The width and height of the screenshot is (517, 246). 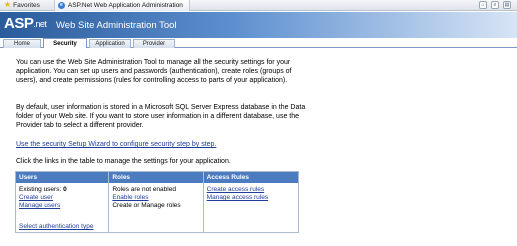 I want to click on browser-tab: e ASP.Net Web Application Administration, so click(x=121, y=5).